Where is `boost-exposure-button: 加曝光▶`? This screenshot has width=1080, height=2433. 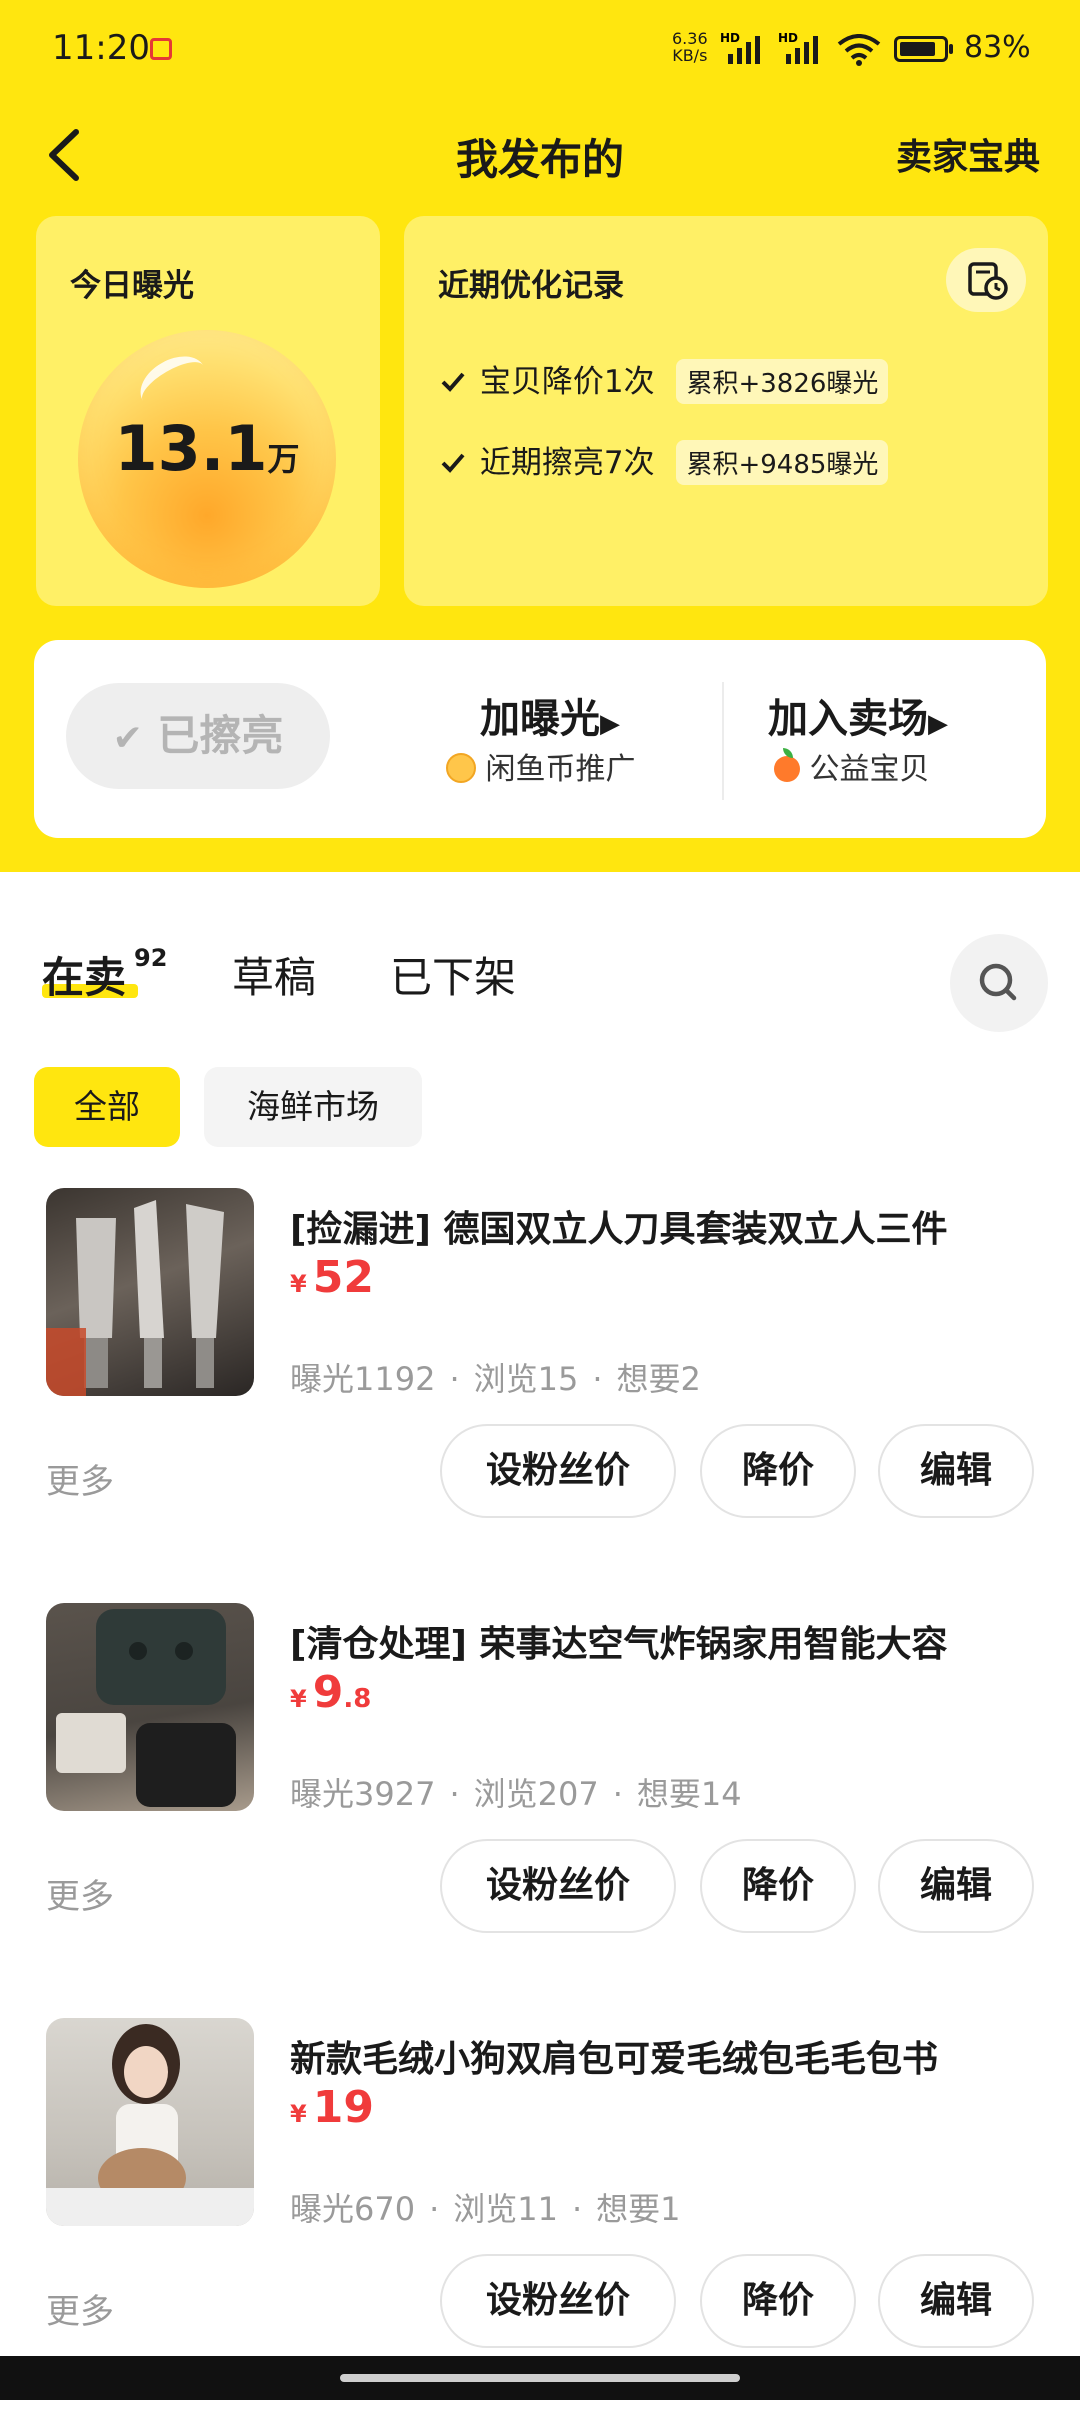
boost-exposure-button: 加曝光▶ is located at coordinates (550, 715).